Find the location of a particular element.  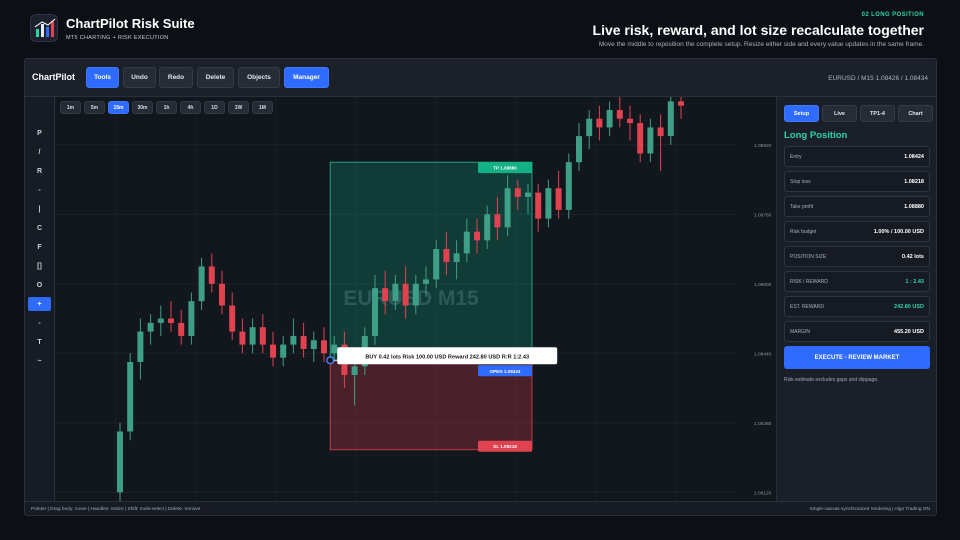

timeframe-30m: 30m is located at coordinates (142, 107).